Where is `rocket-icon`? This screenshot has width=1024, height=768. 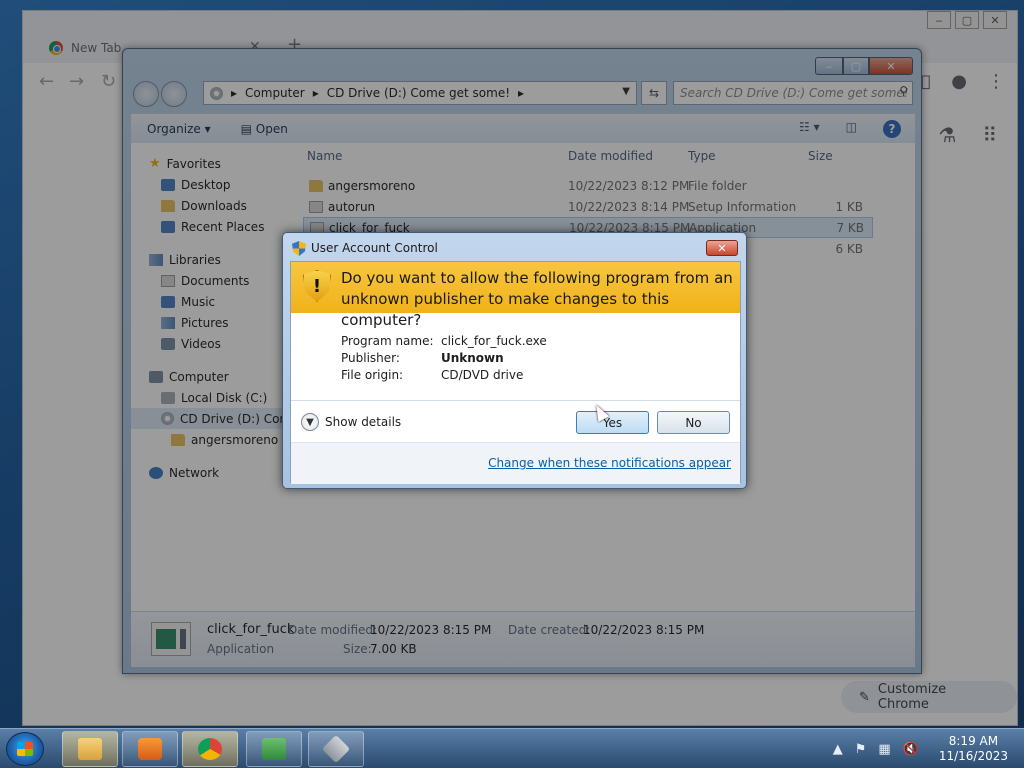
rocket-icon is located at coordinates (336, 749).